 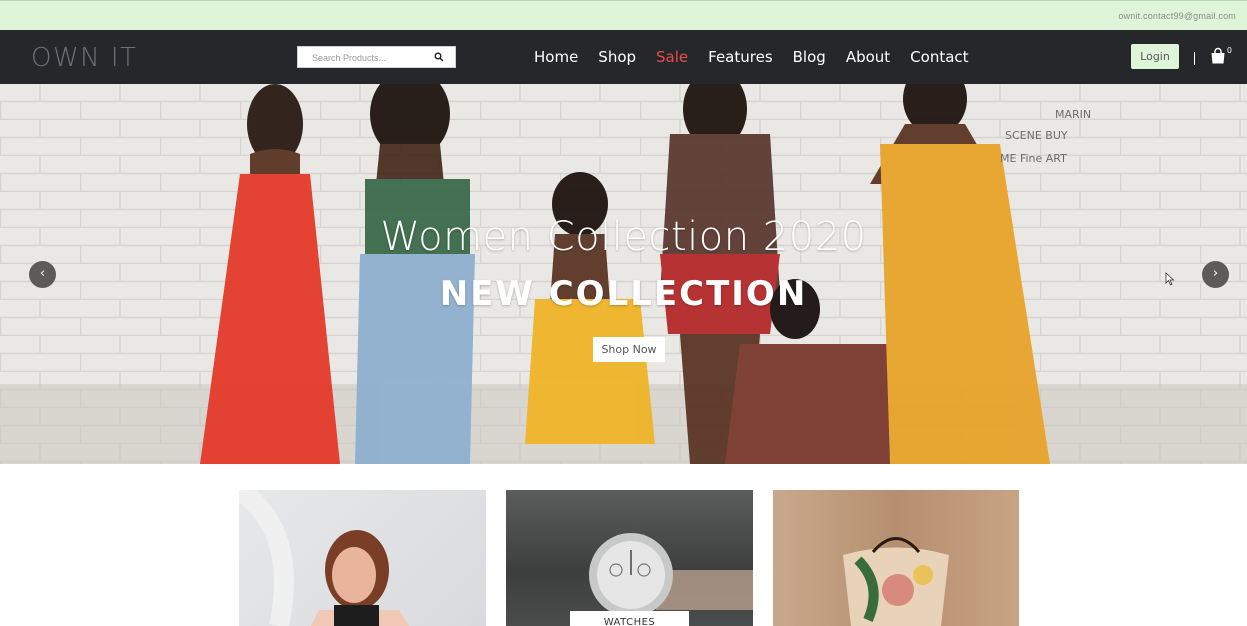 I want to click on top-info-bar: ownit.contact99@gmail.com, so click(x=623, y=15).